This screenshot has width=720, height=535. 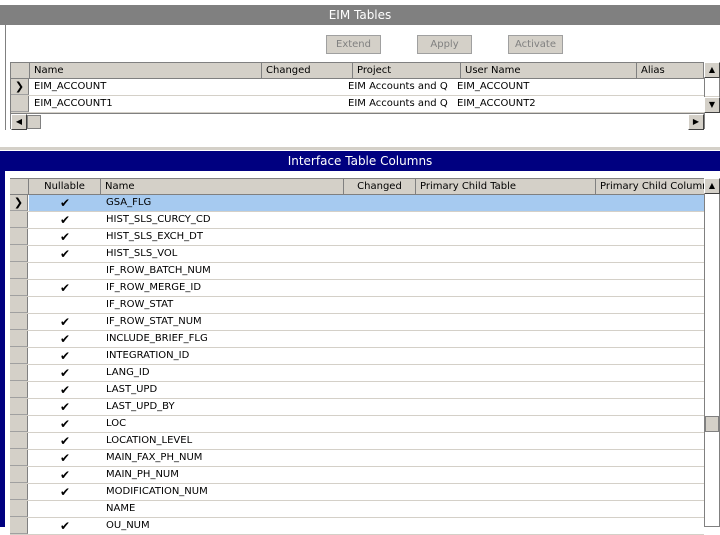 What do you see at coordinates (712, 424) in the screenshot?
I see `vertical-scroll-thumb` at bounding box center [712, 424].